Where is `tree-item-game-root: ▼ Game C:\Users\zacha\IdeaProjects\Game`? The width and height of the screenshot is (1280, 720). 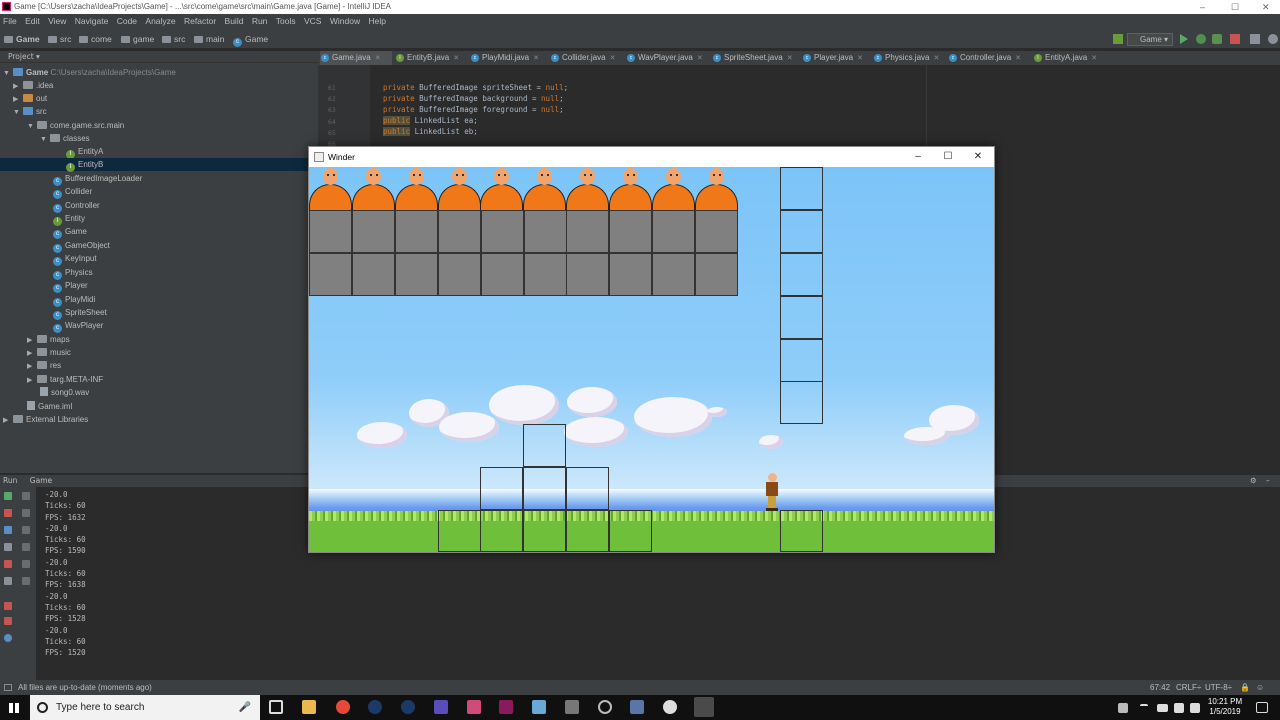
tree-item-game-root: ▼ Game C:\Users\zacha\IdeaProjects\Game is located at coordinates (89, 72).